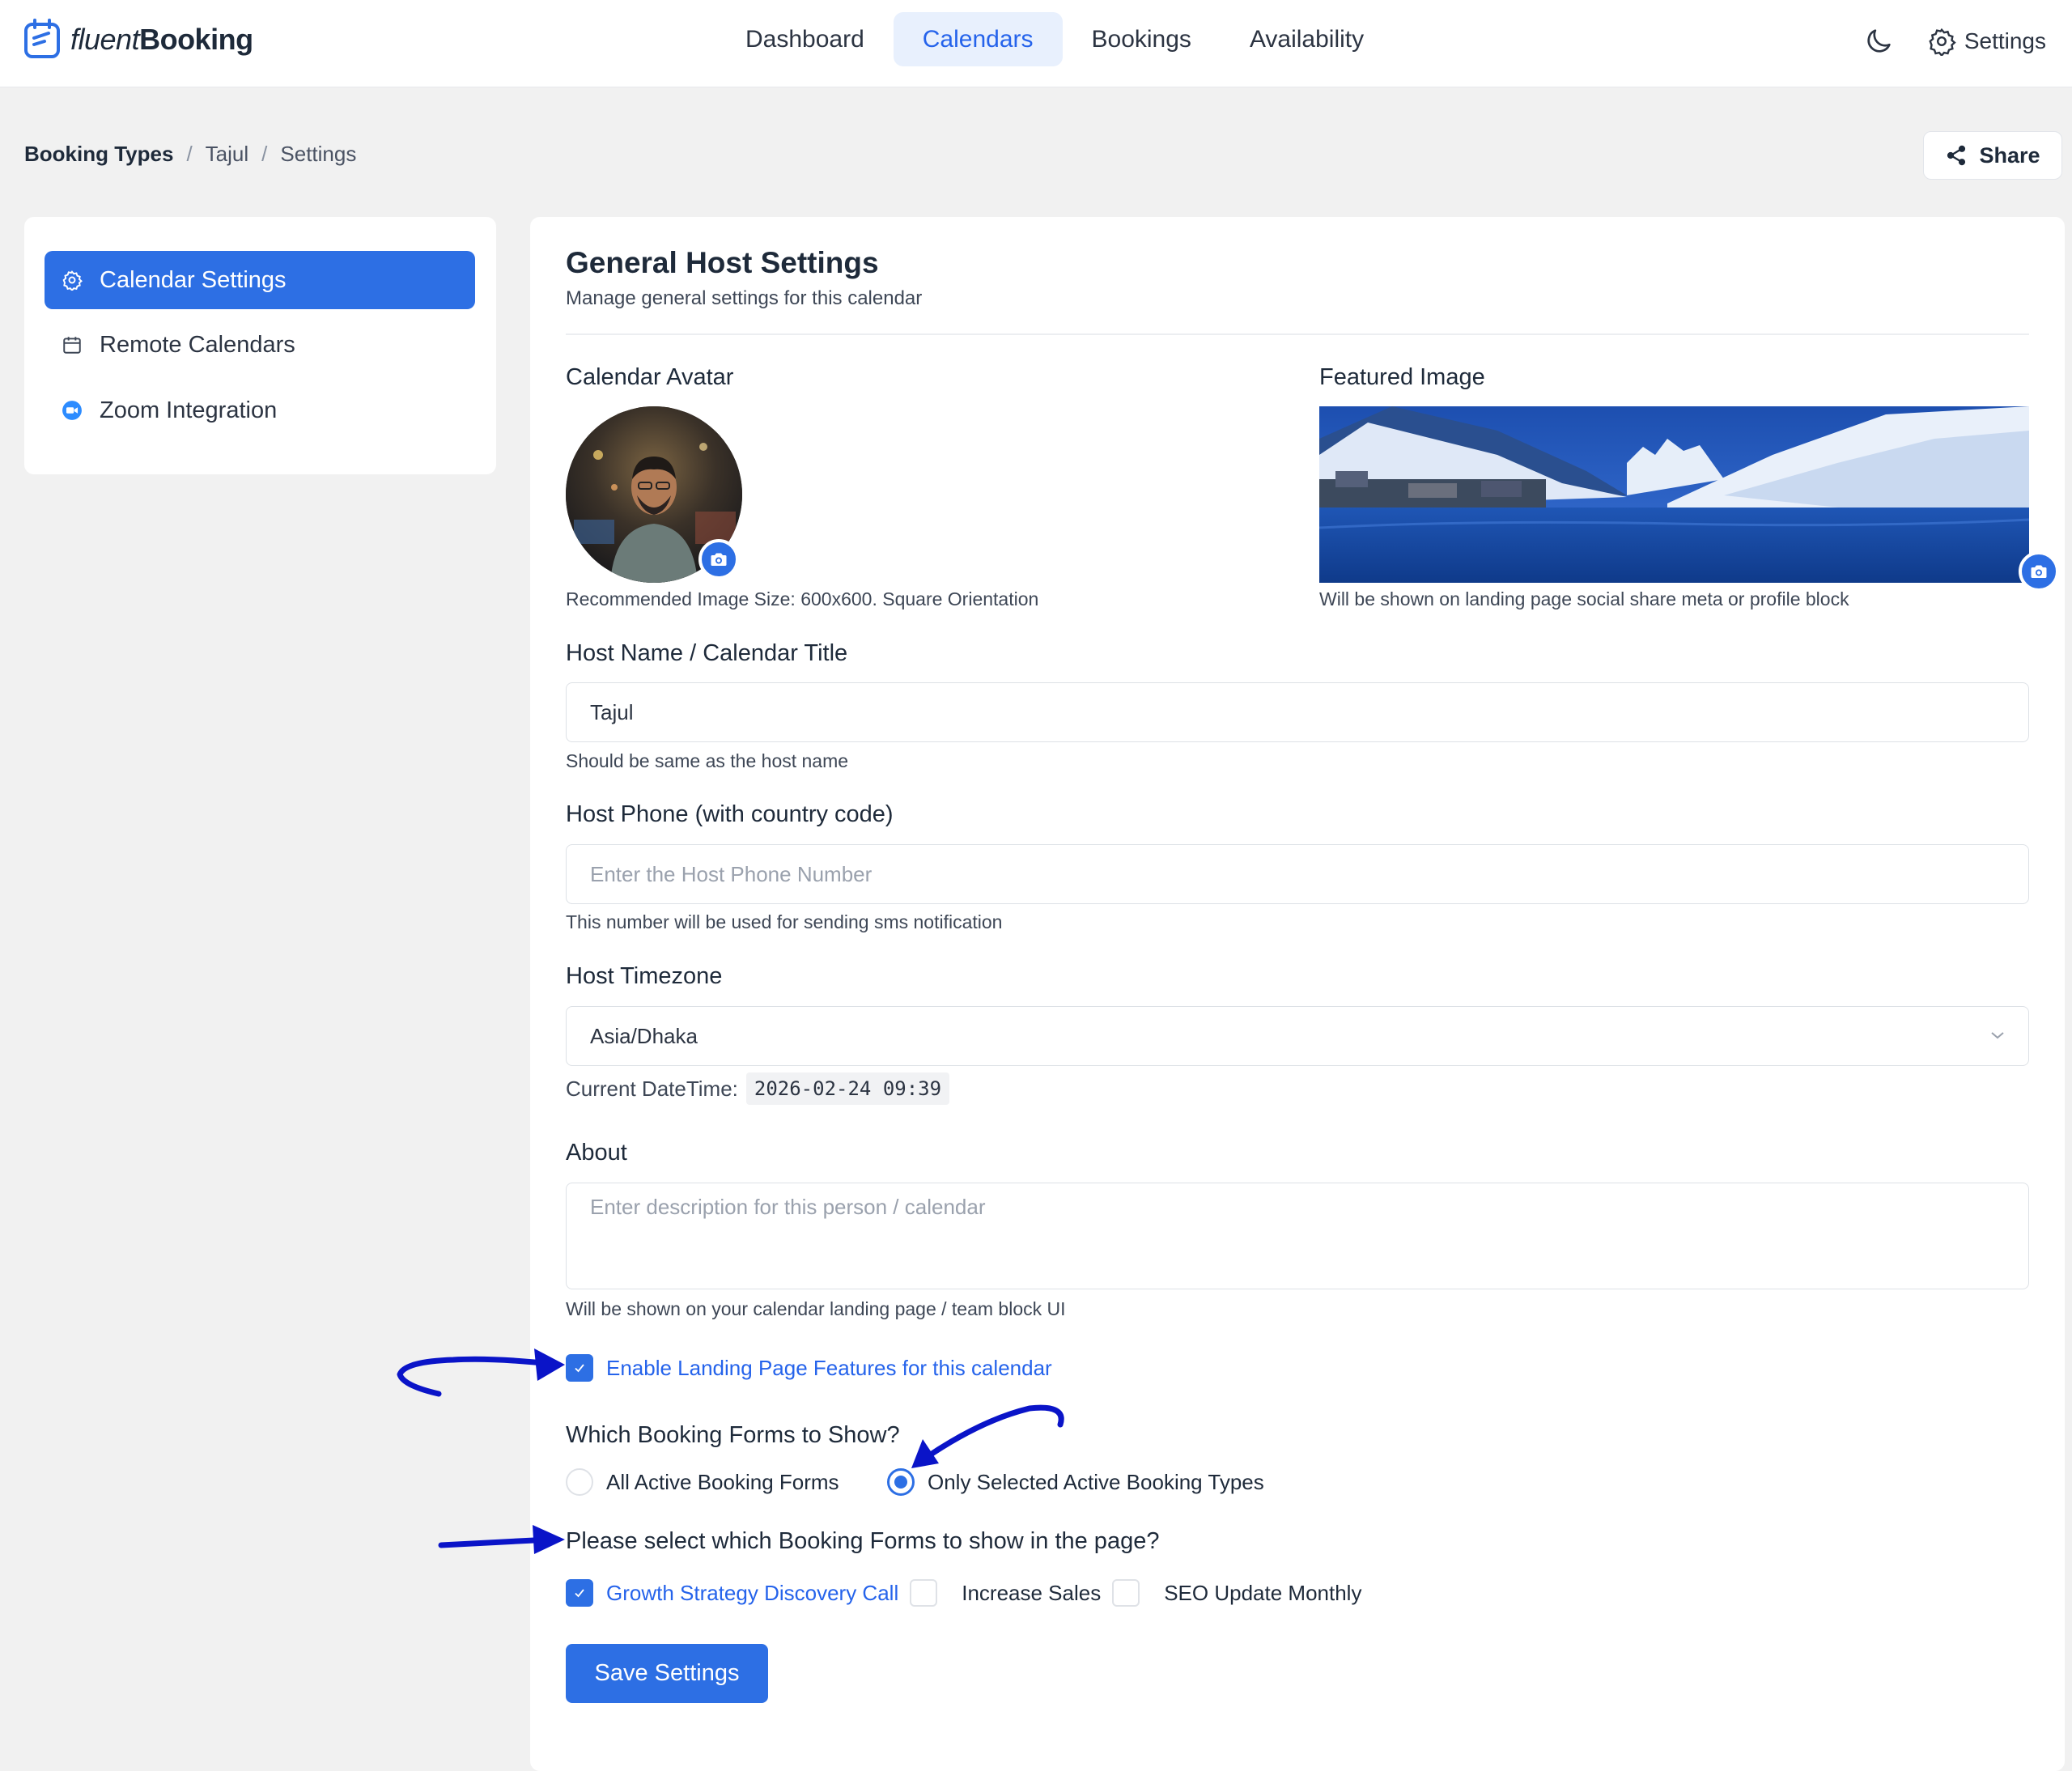 The image size is (2072, 1771). I want to click on radio-checked, so click(901, 1482).